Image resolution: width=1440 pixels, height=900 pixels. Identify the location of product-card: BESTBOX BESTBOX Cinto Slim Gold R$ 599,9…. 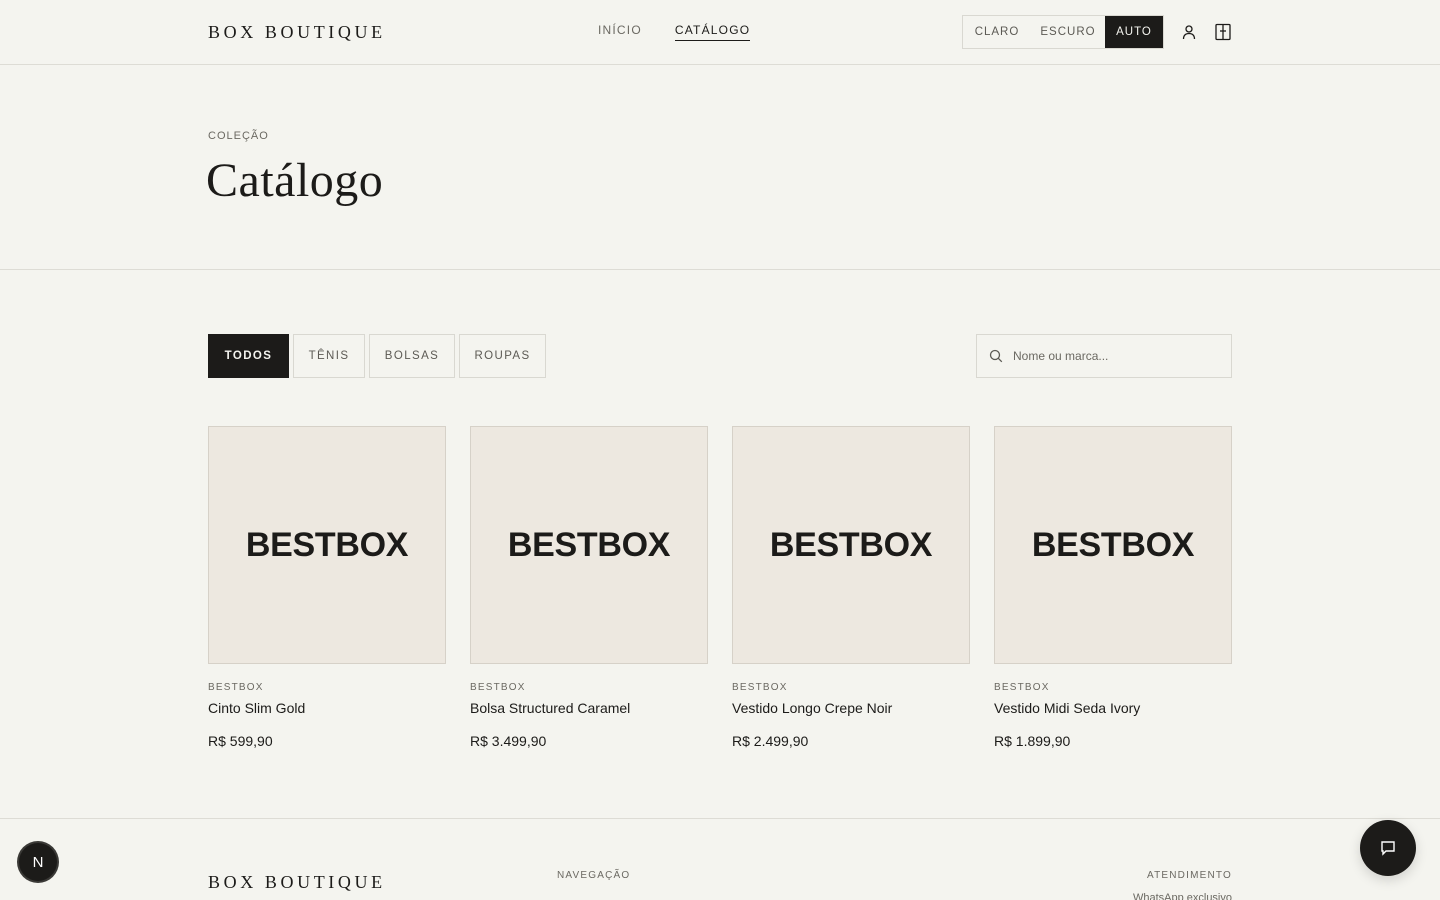
(327, 587).